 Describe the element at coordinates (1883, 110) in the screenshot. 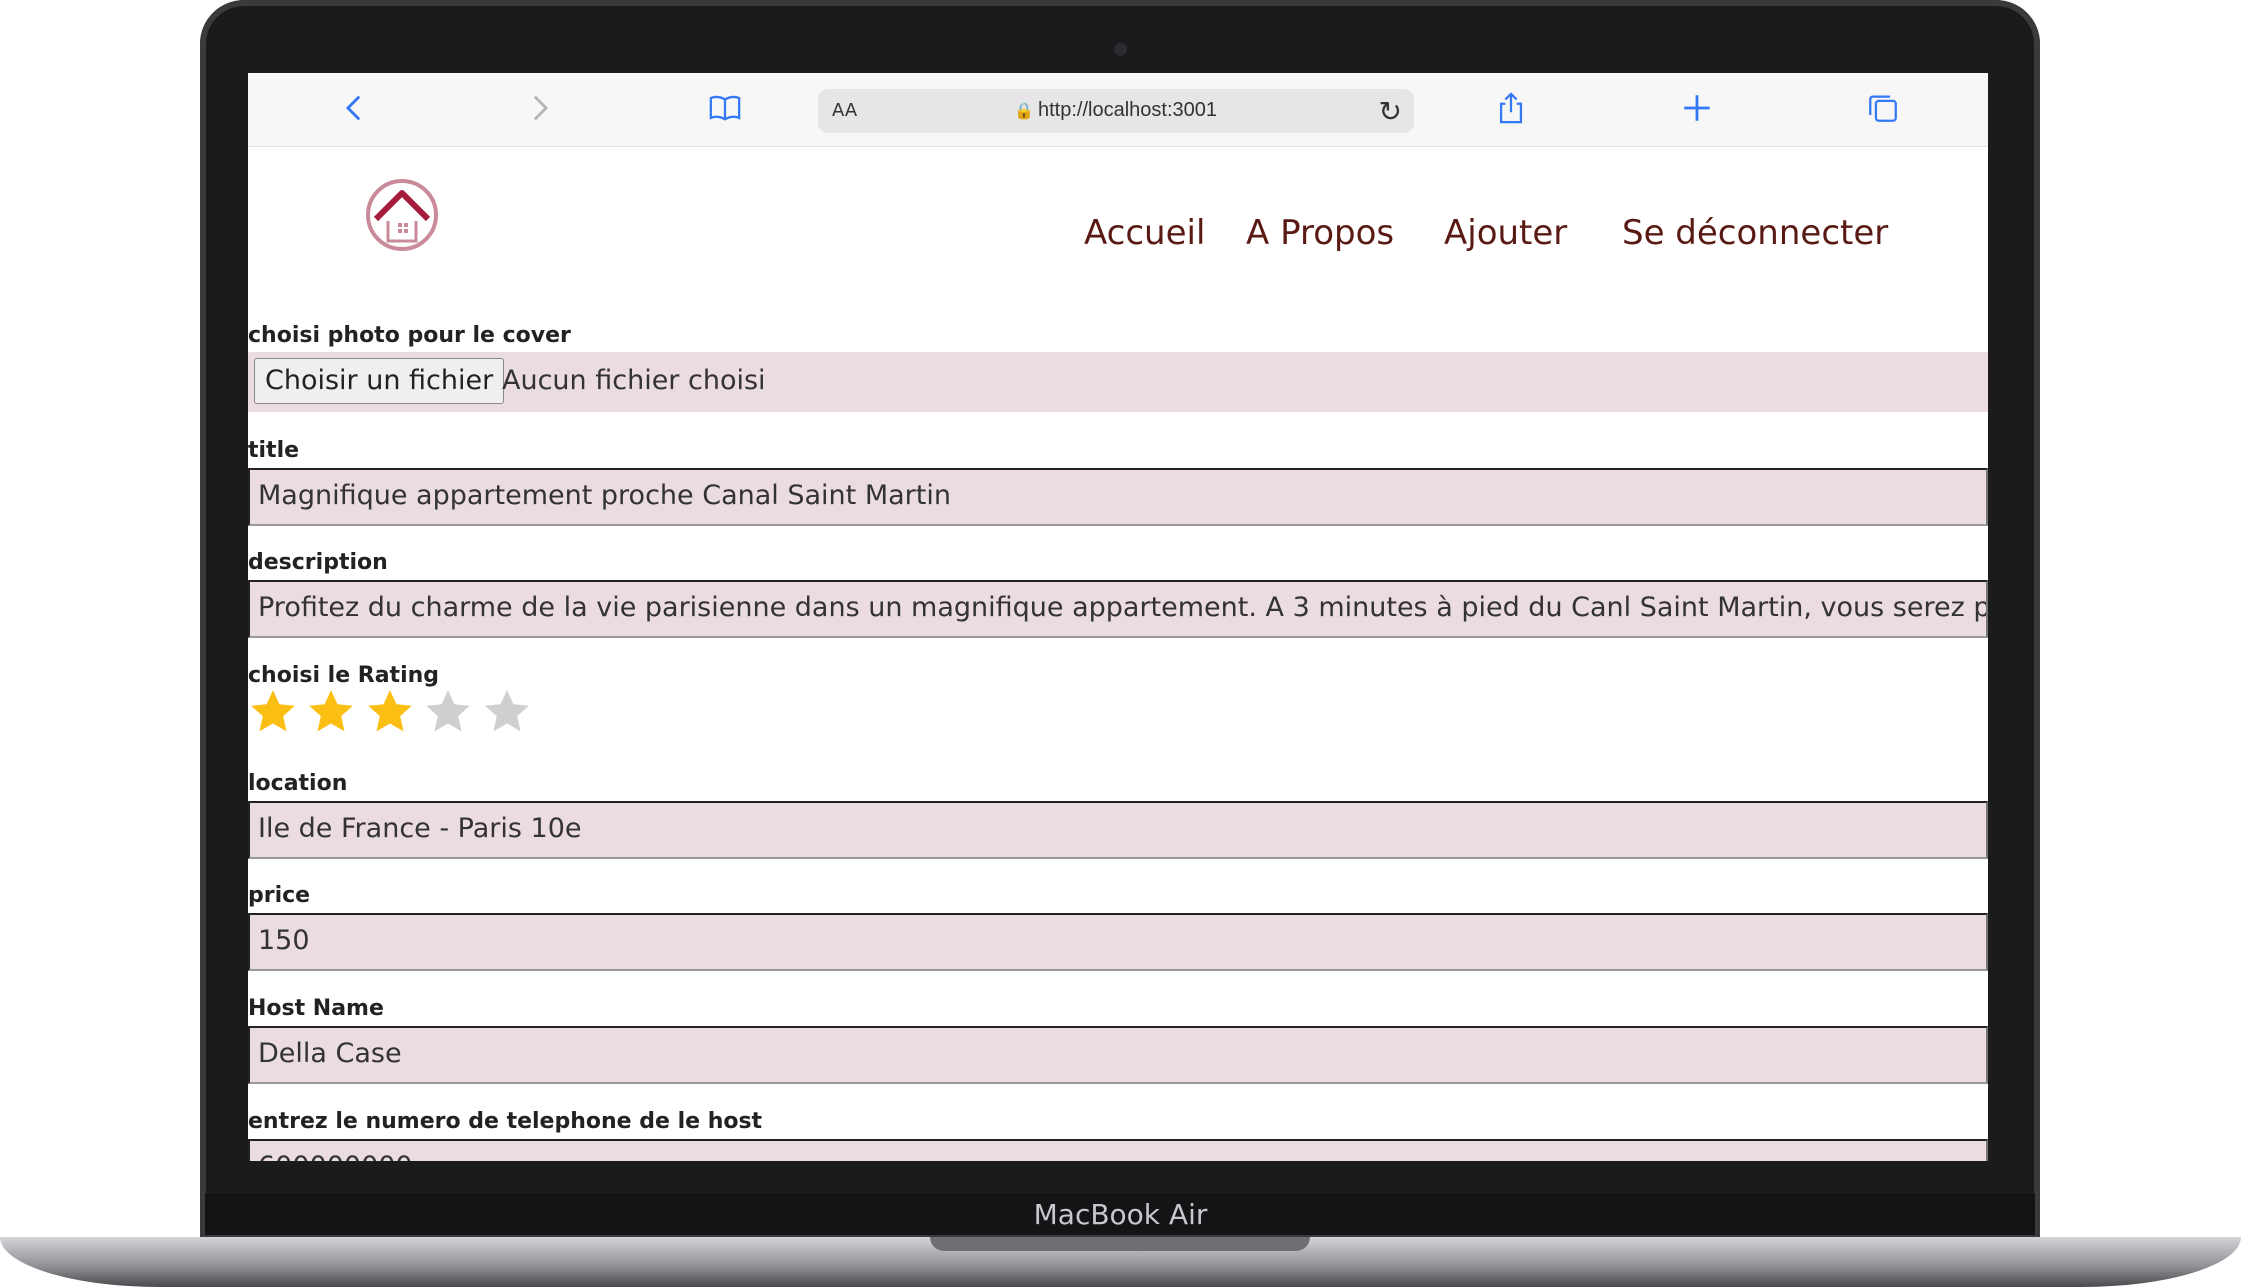

I see `tabs-overview-icon` at that location.